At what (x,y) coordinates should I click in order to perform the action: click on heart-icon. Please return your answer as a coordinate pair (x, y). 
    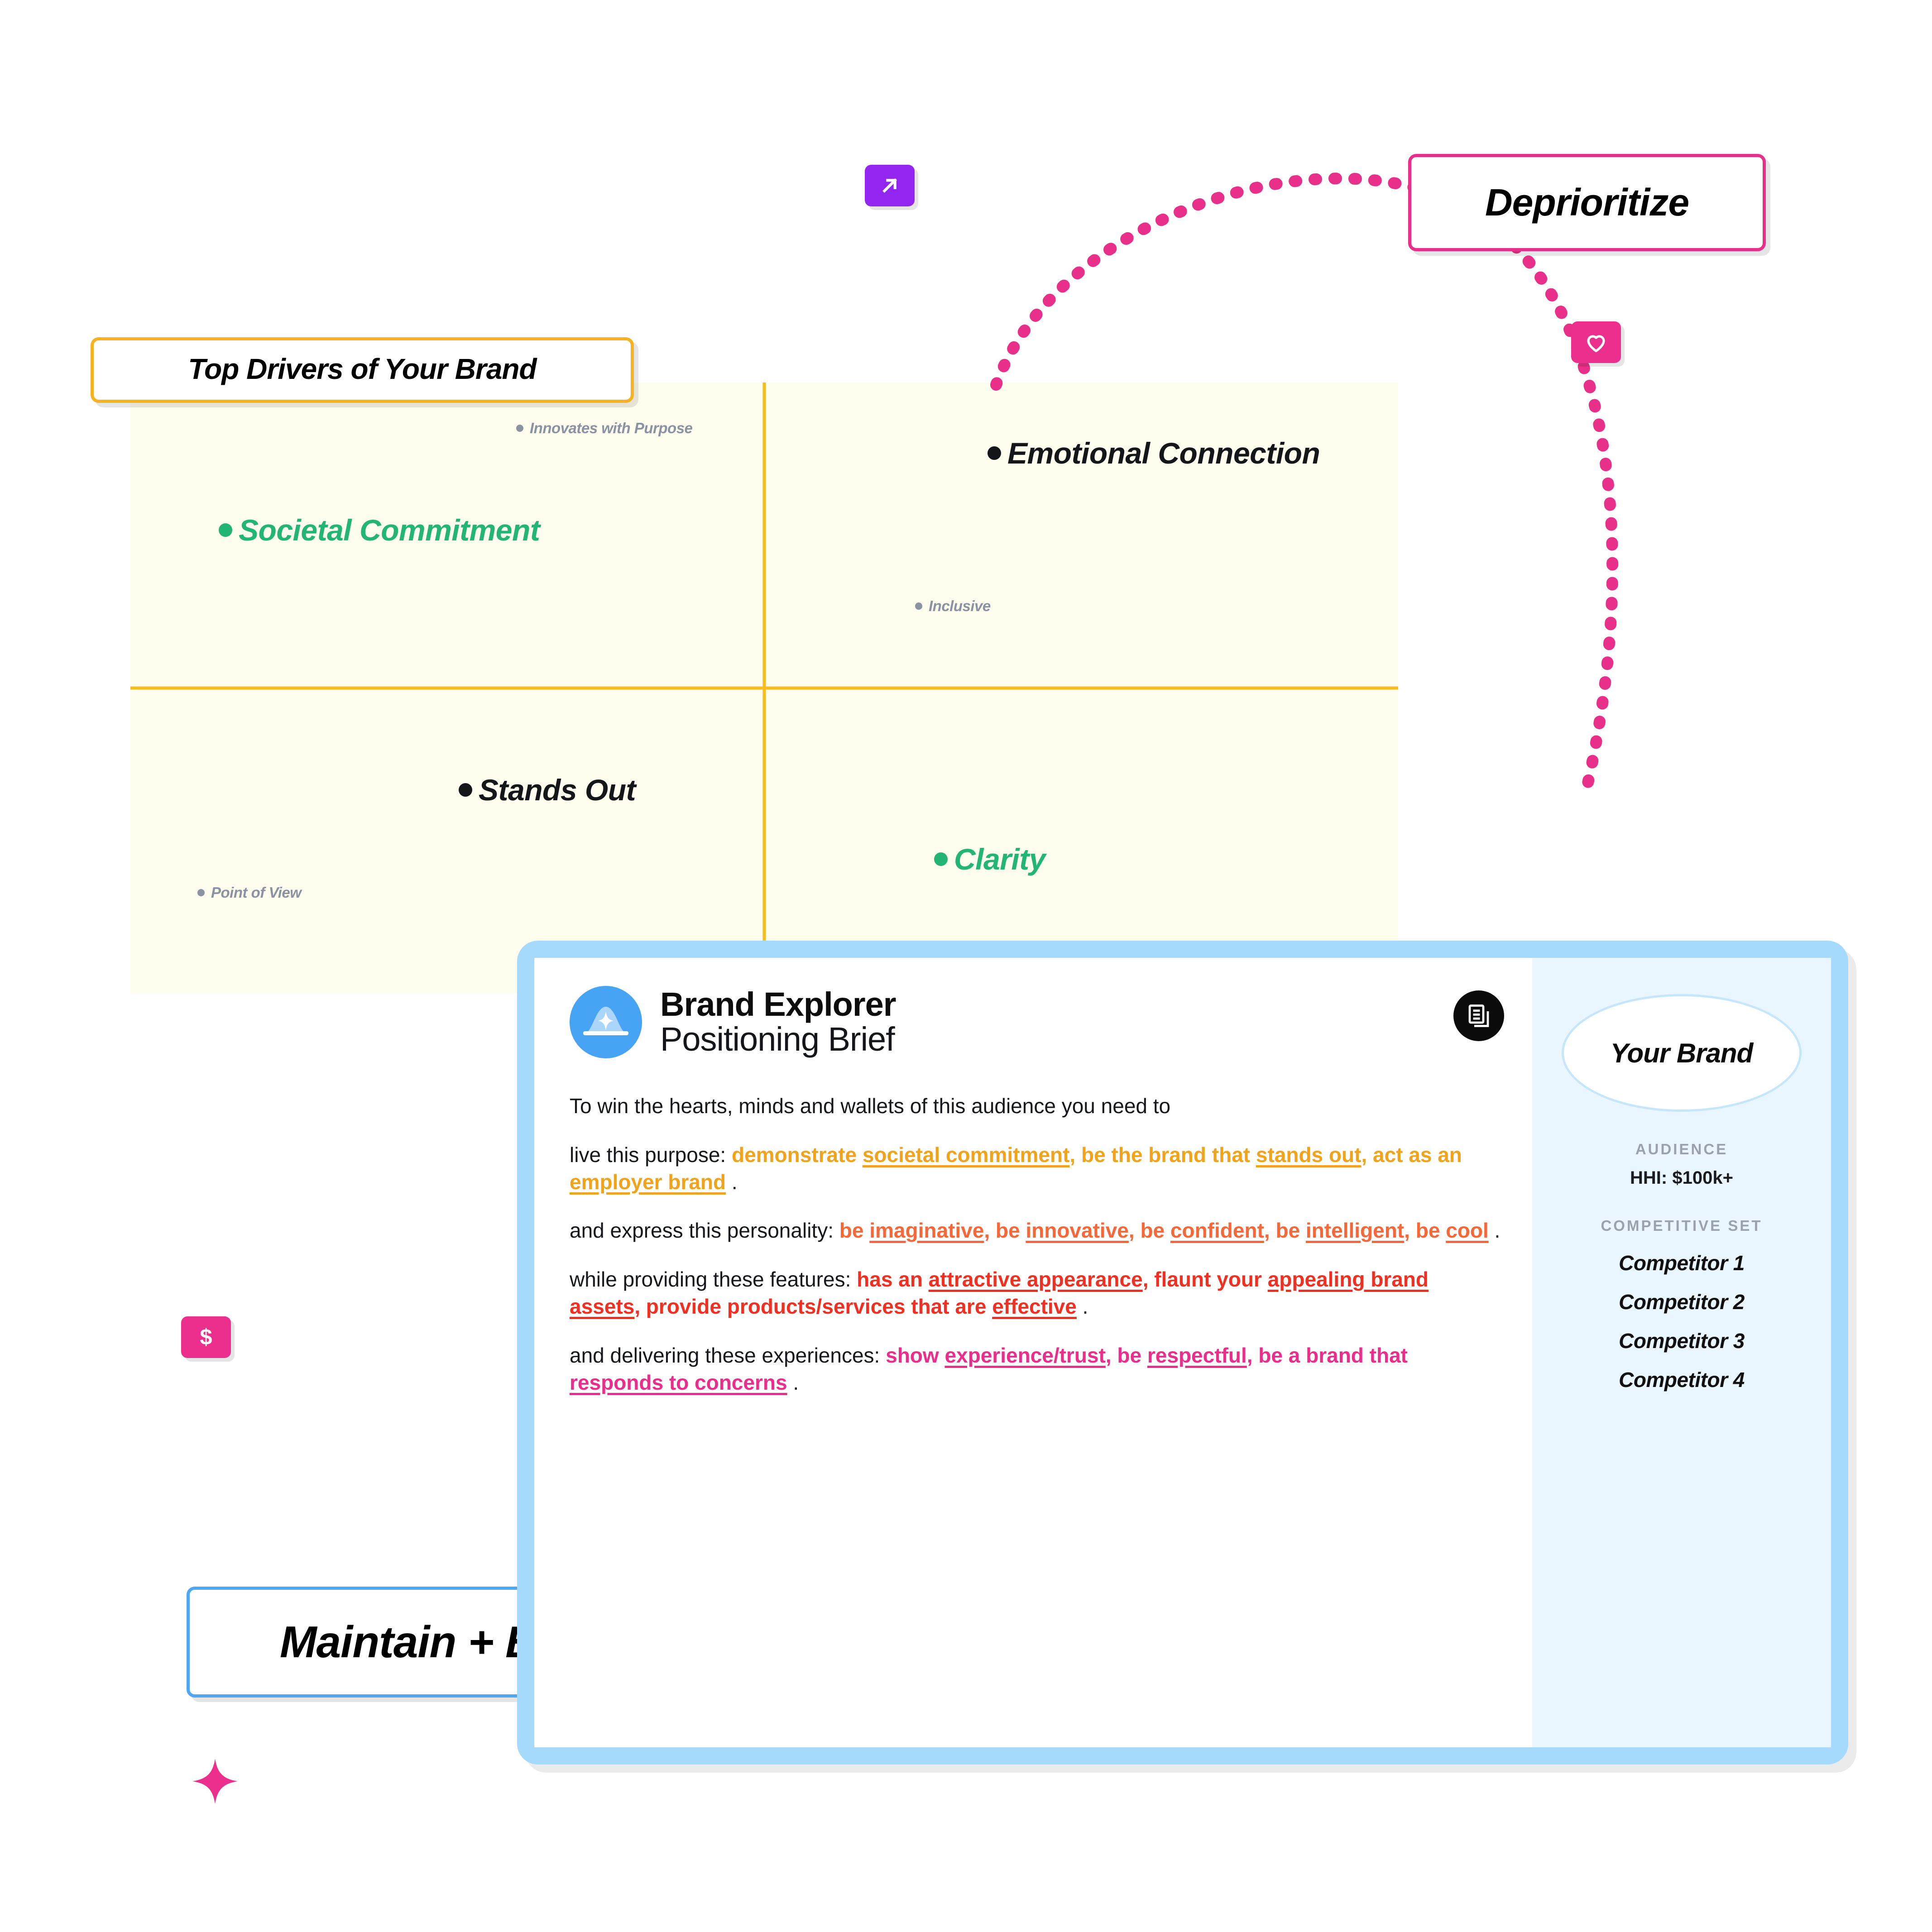
    Looking at the image, I should click on (1596, 342).